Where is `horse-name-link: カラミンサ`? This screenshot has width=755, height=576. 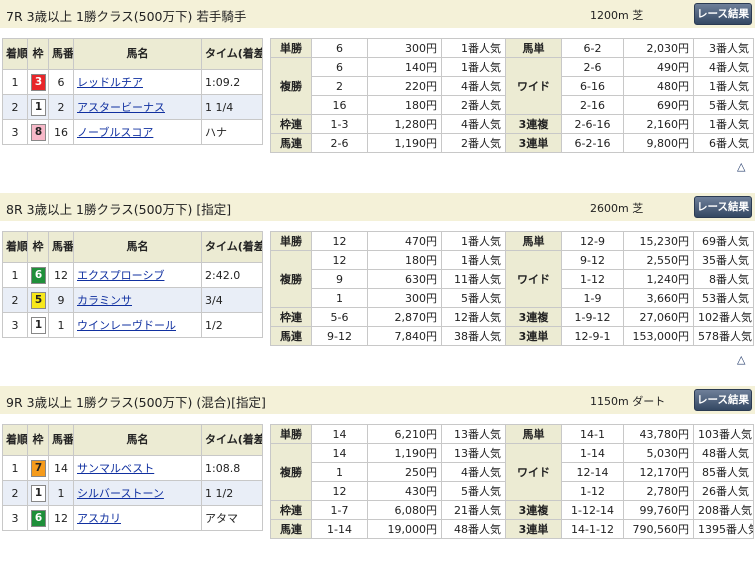
horse-name-link: カラミンサ is located at coordinates (104, 300).